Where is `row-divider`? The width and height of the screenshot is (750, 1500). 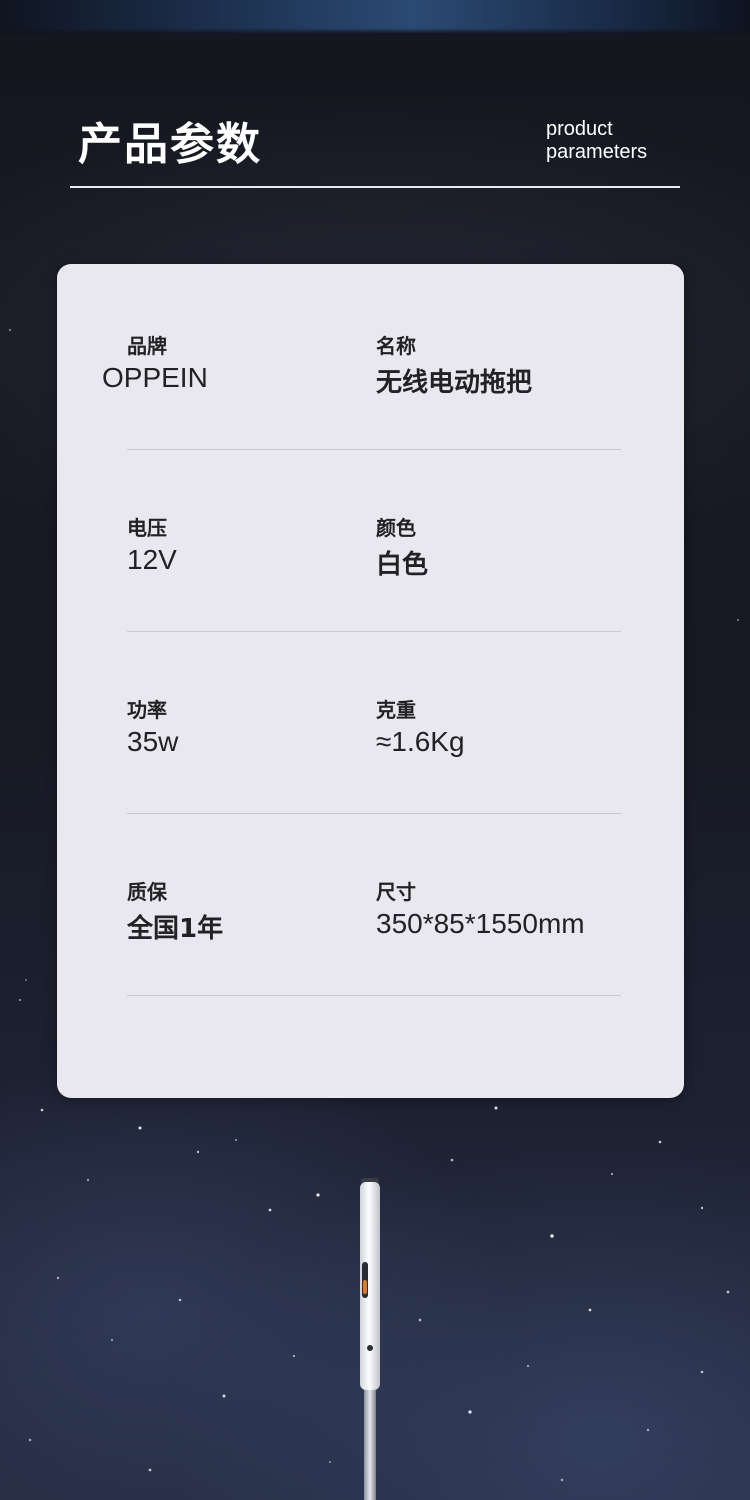
row-divider is located at coordinates (374, 995).